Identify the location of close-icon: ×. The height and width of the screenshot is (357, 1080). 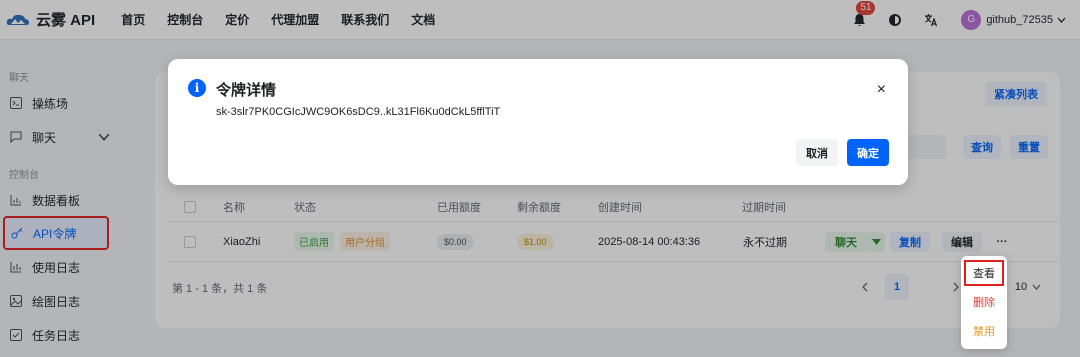
(881, 90).